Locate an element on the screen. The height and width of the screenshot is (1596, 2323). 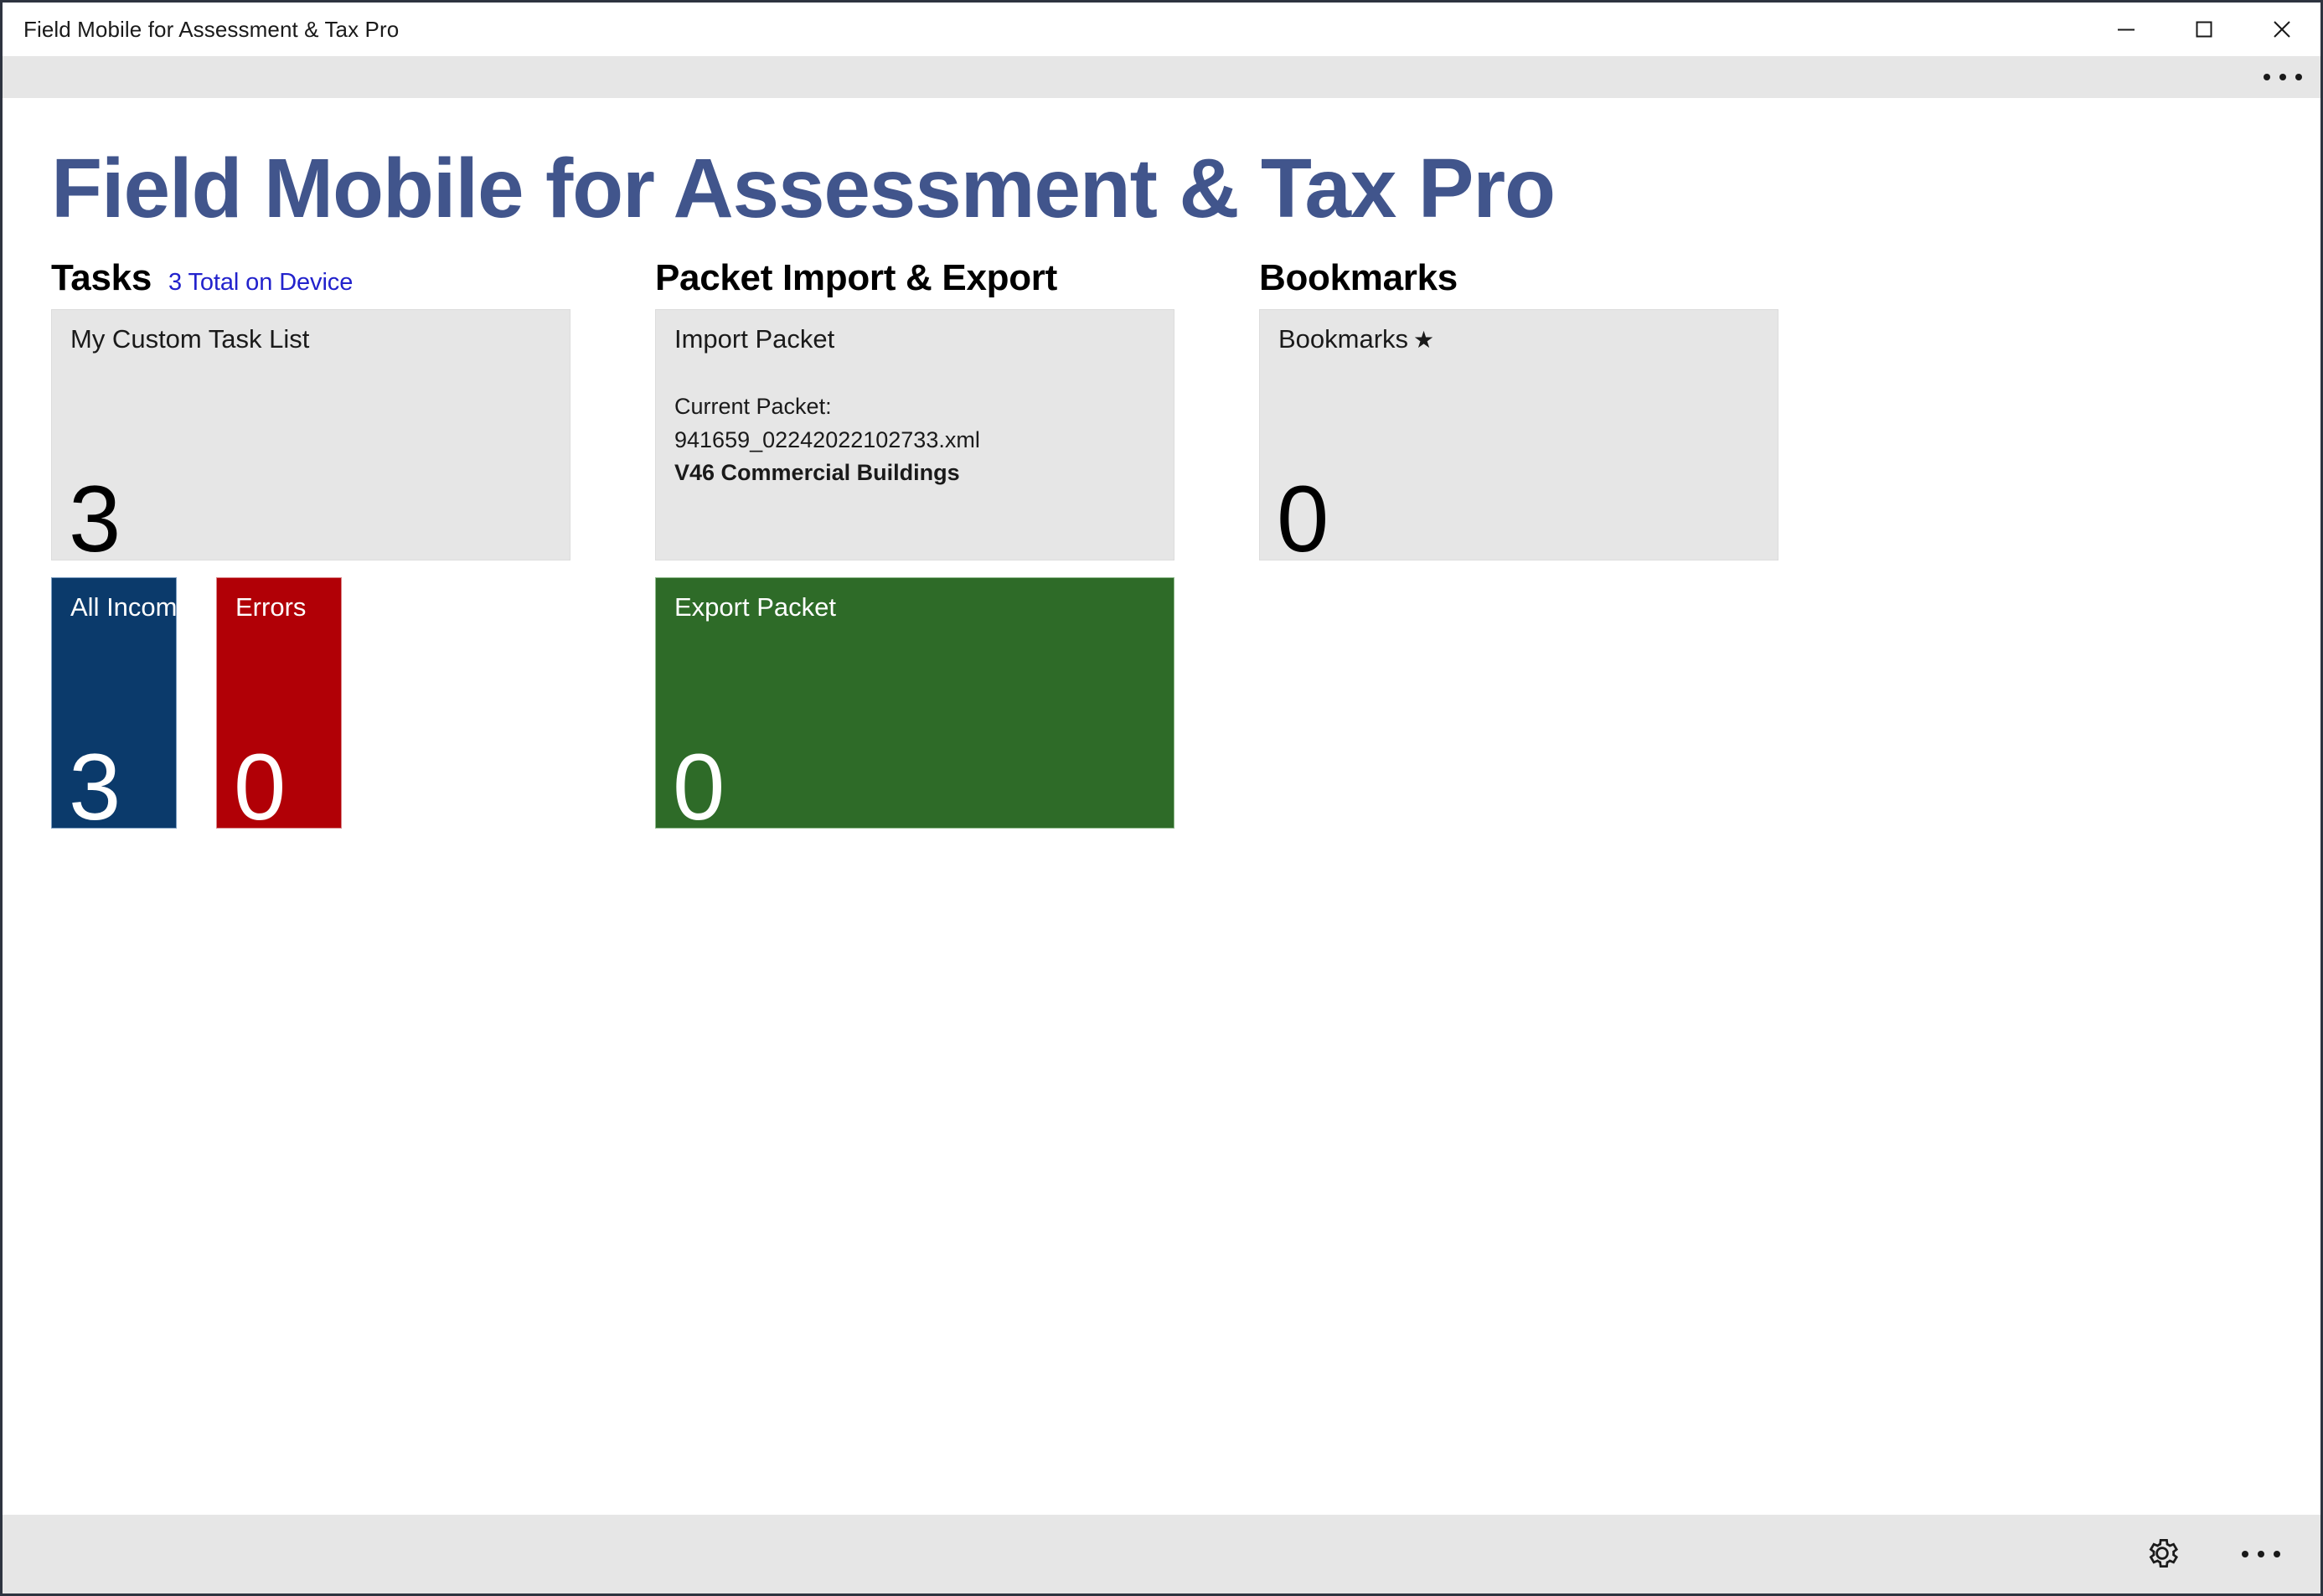
bookmarks-tile-row: Bookmarks ★ 0 is located at coordinates (1519, 434).